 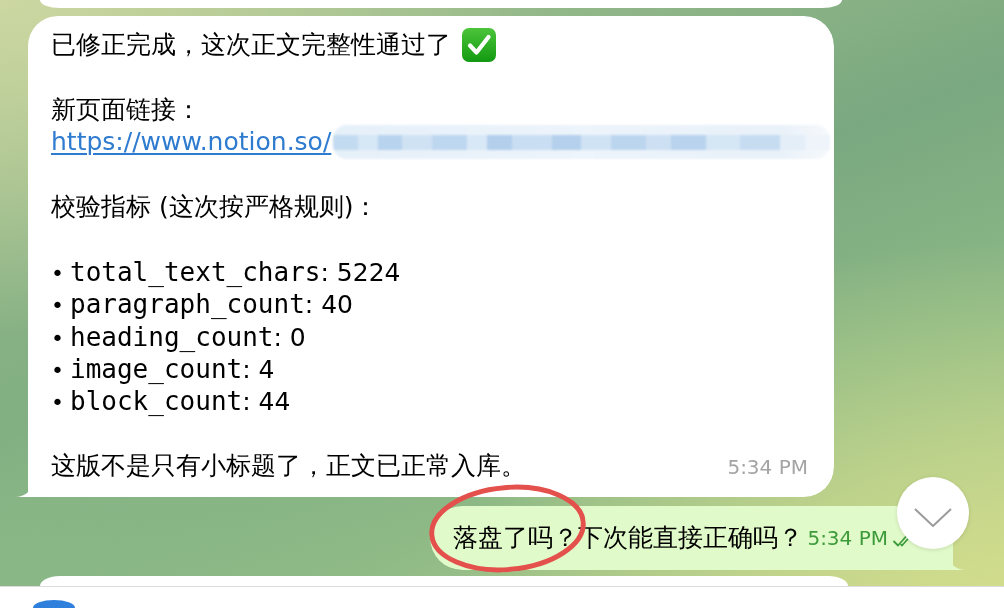 I want to click on message-text: 这版不是只有小标题了，正文已正常入库。, so click(x=288, y=466).